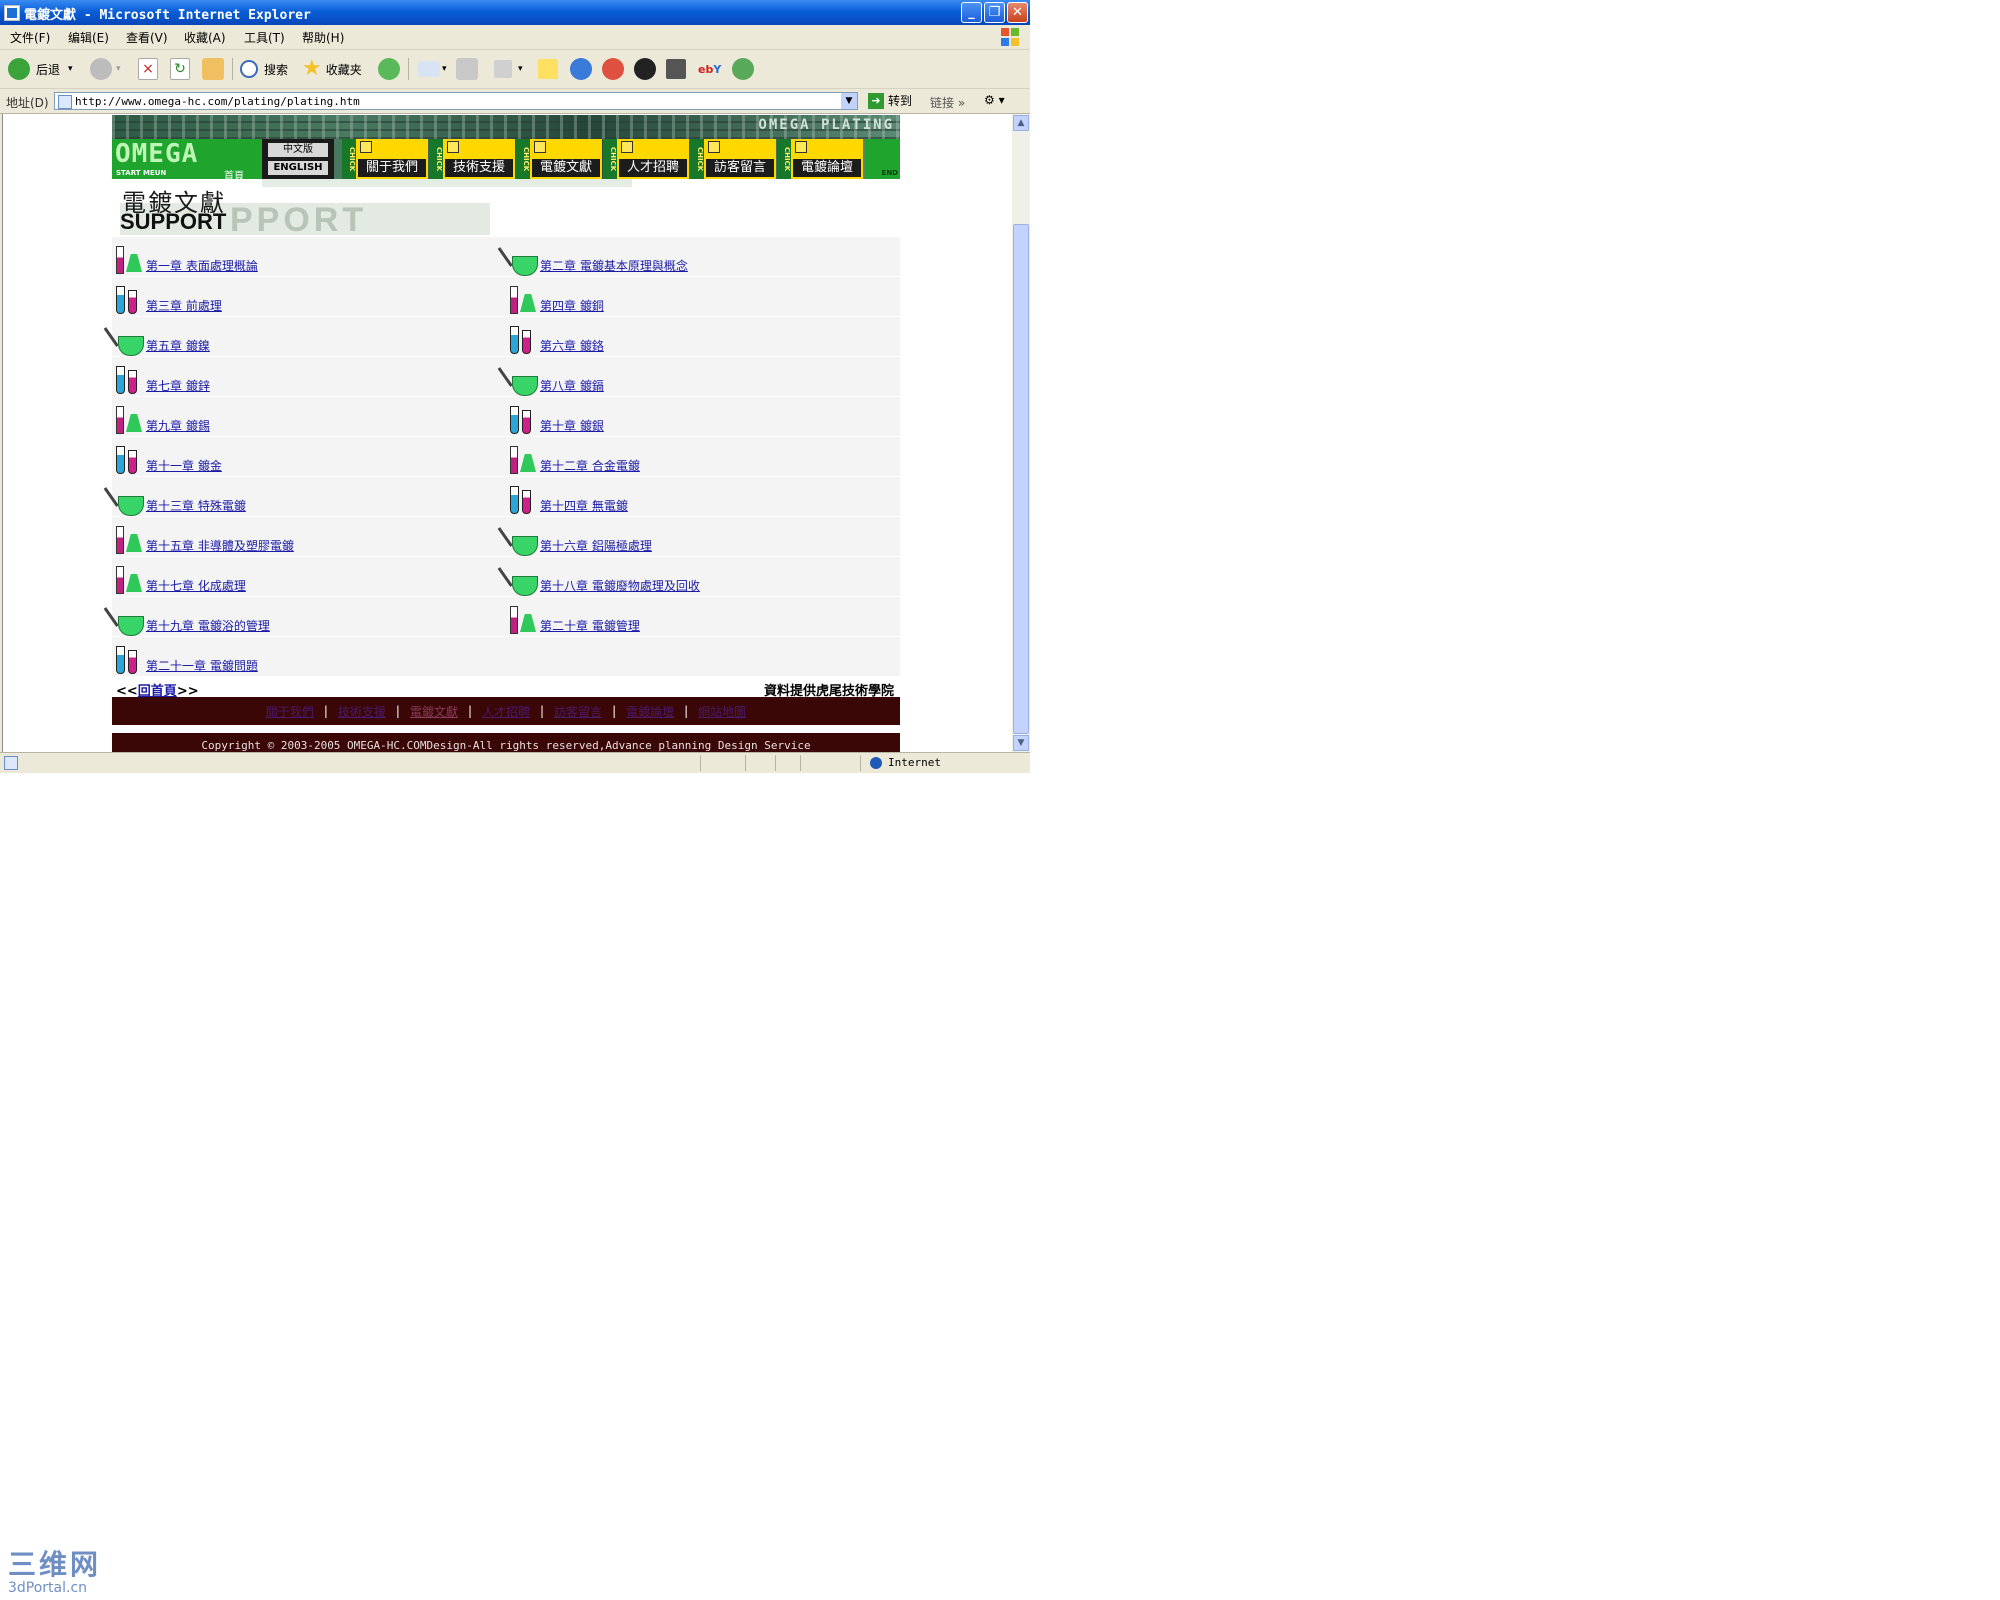 Image resolution: width=2000 pixels, height=1600 pixels. What do you see at coordinates (1021, 123) in the screenshot?
I see `scroll-up-icon: ▲` at bounding box center [1021, 123].